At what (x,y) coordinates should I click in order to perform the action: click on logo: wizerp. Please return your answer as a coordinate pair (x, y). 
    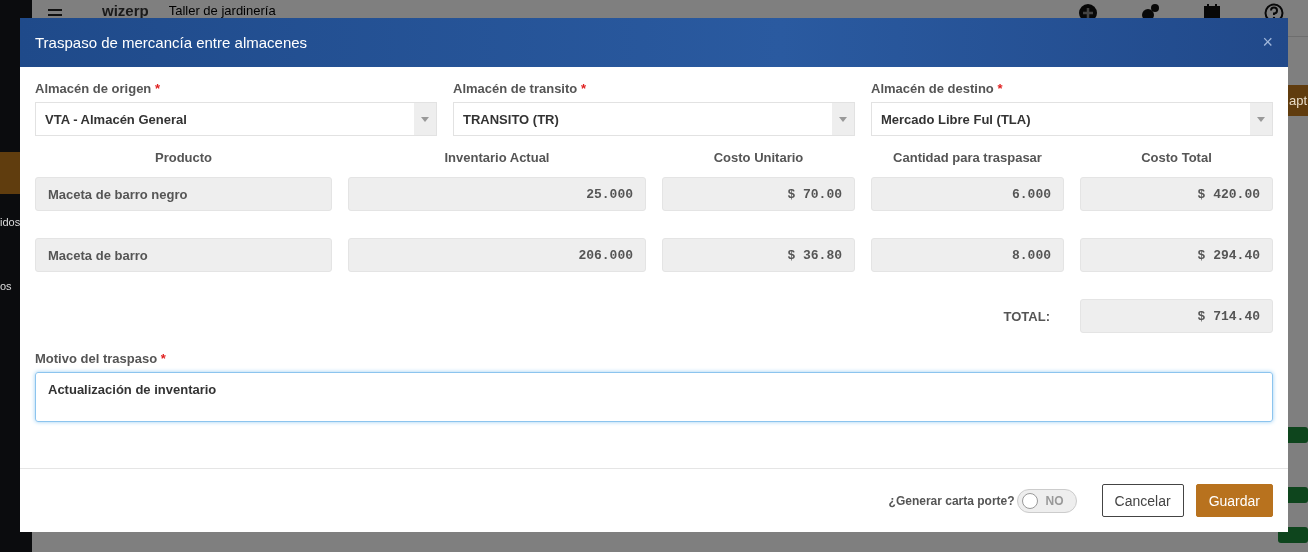
    Looking at the image, I should click on (125, 10).